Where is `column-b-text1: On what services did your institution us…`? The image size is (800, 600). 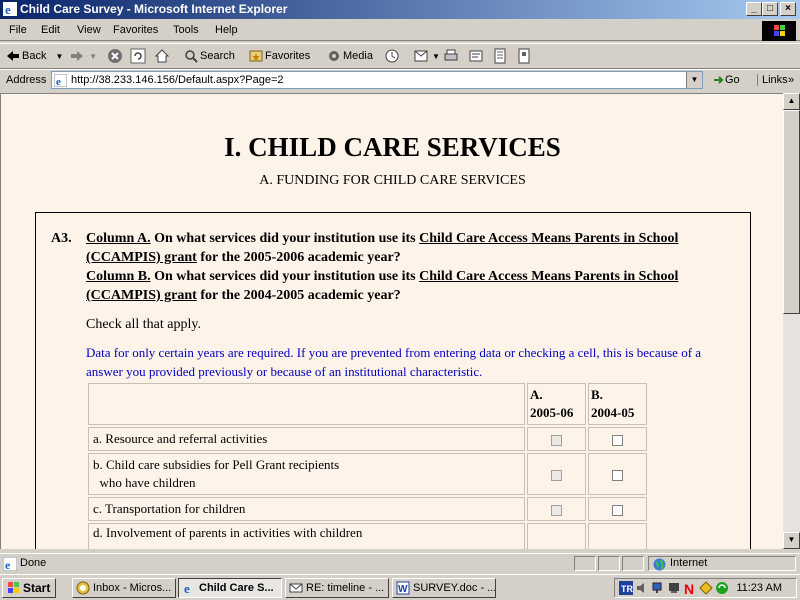
column-b-text1: On what services did your institution us… is located at coordinates (285, 276).